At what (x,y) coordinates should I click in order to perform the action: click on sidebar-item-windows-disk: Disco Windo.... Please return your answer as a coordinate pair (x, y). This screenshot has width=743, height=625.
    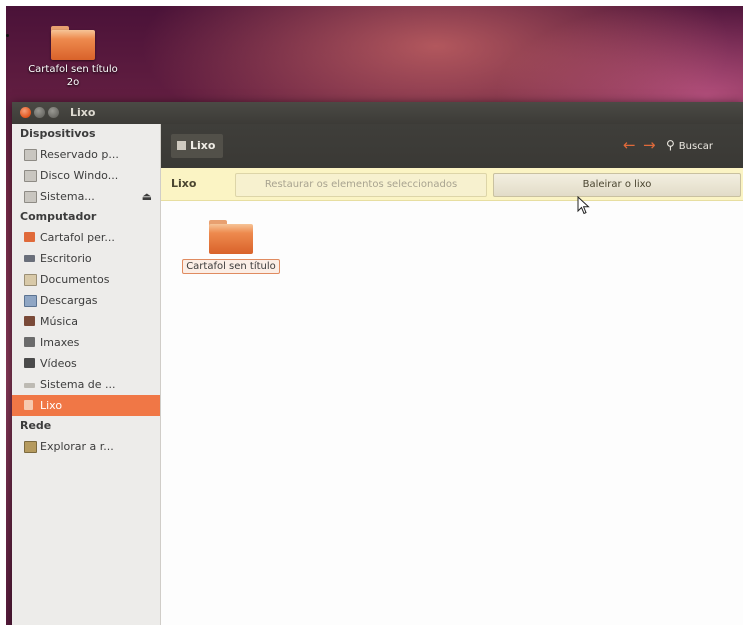
    Looking at the image, I should click on (86, 175).